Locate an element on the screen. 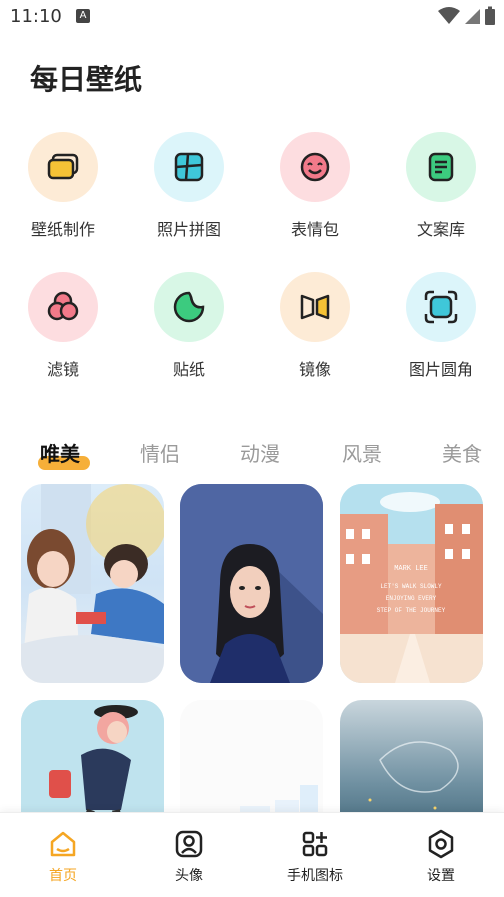  nav-label: 手机图标 is located at coordinates (315, 876).